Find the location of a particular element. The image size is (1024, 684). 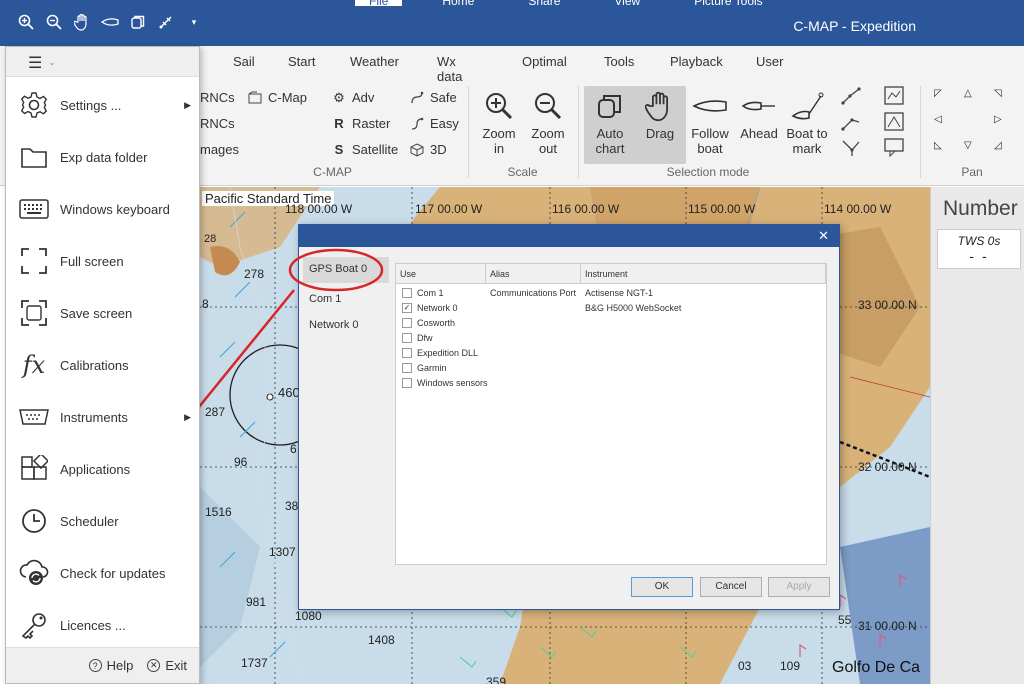

zoom-out-icon is located at coordinates (548, 106).